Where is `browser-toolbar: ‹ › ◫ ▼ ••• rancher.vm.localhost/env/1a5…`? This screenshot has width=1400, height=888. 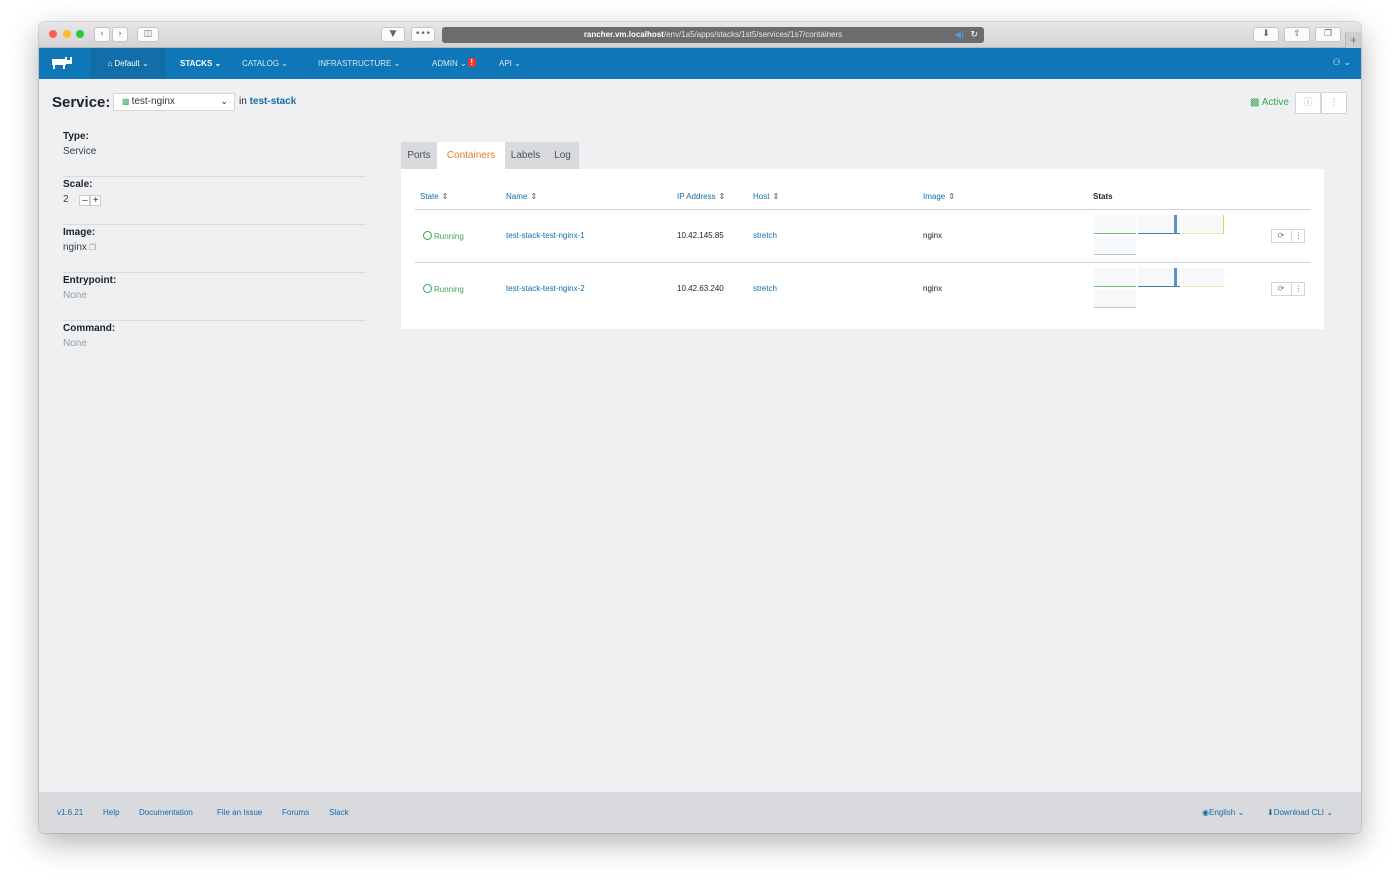 browser-toolbar: ‹ › ◫ ▼ ••• rancher.vm.localhost/env/1a5… is located at coordinates (700, 35).